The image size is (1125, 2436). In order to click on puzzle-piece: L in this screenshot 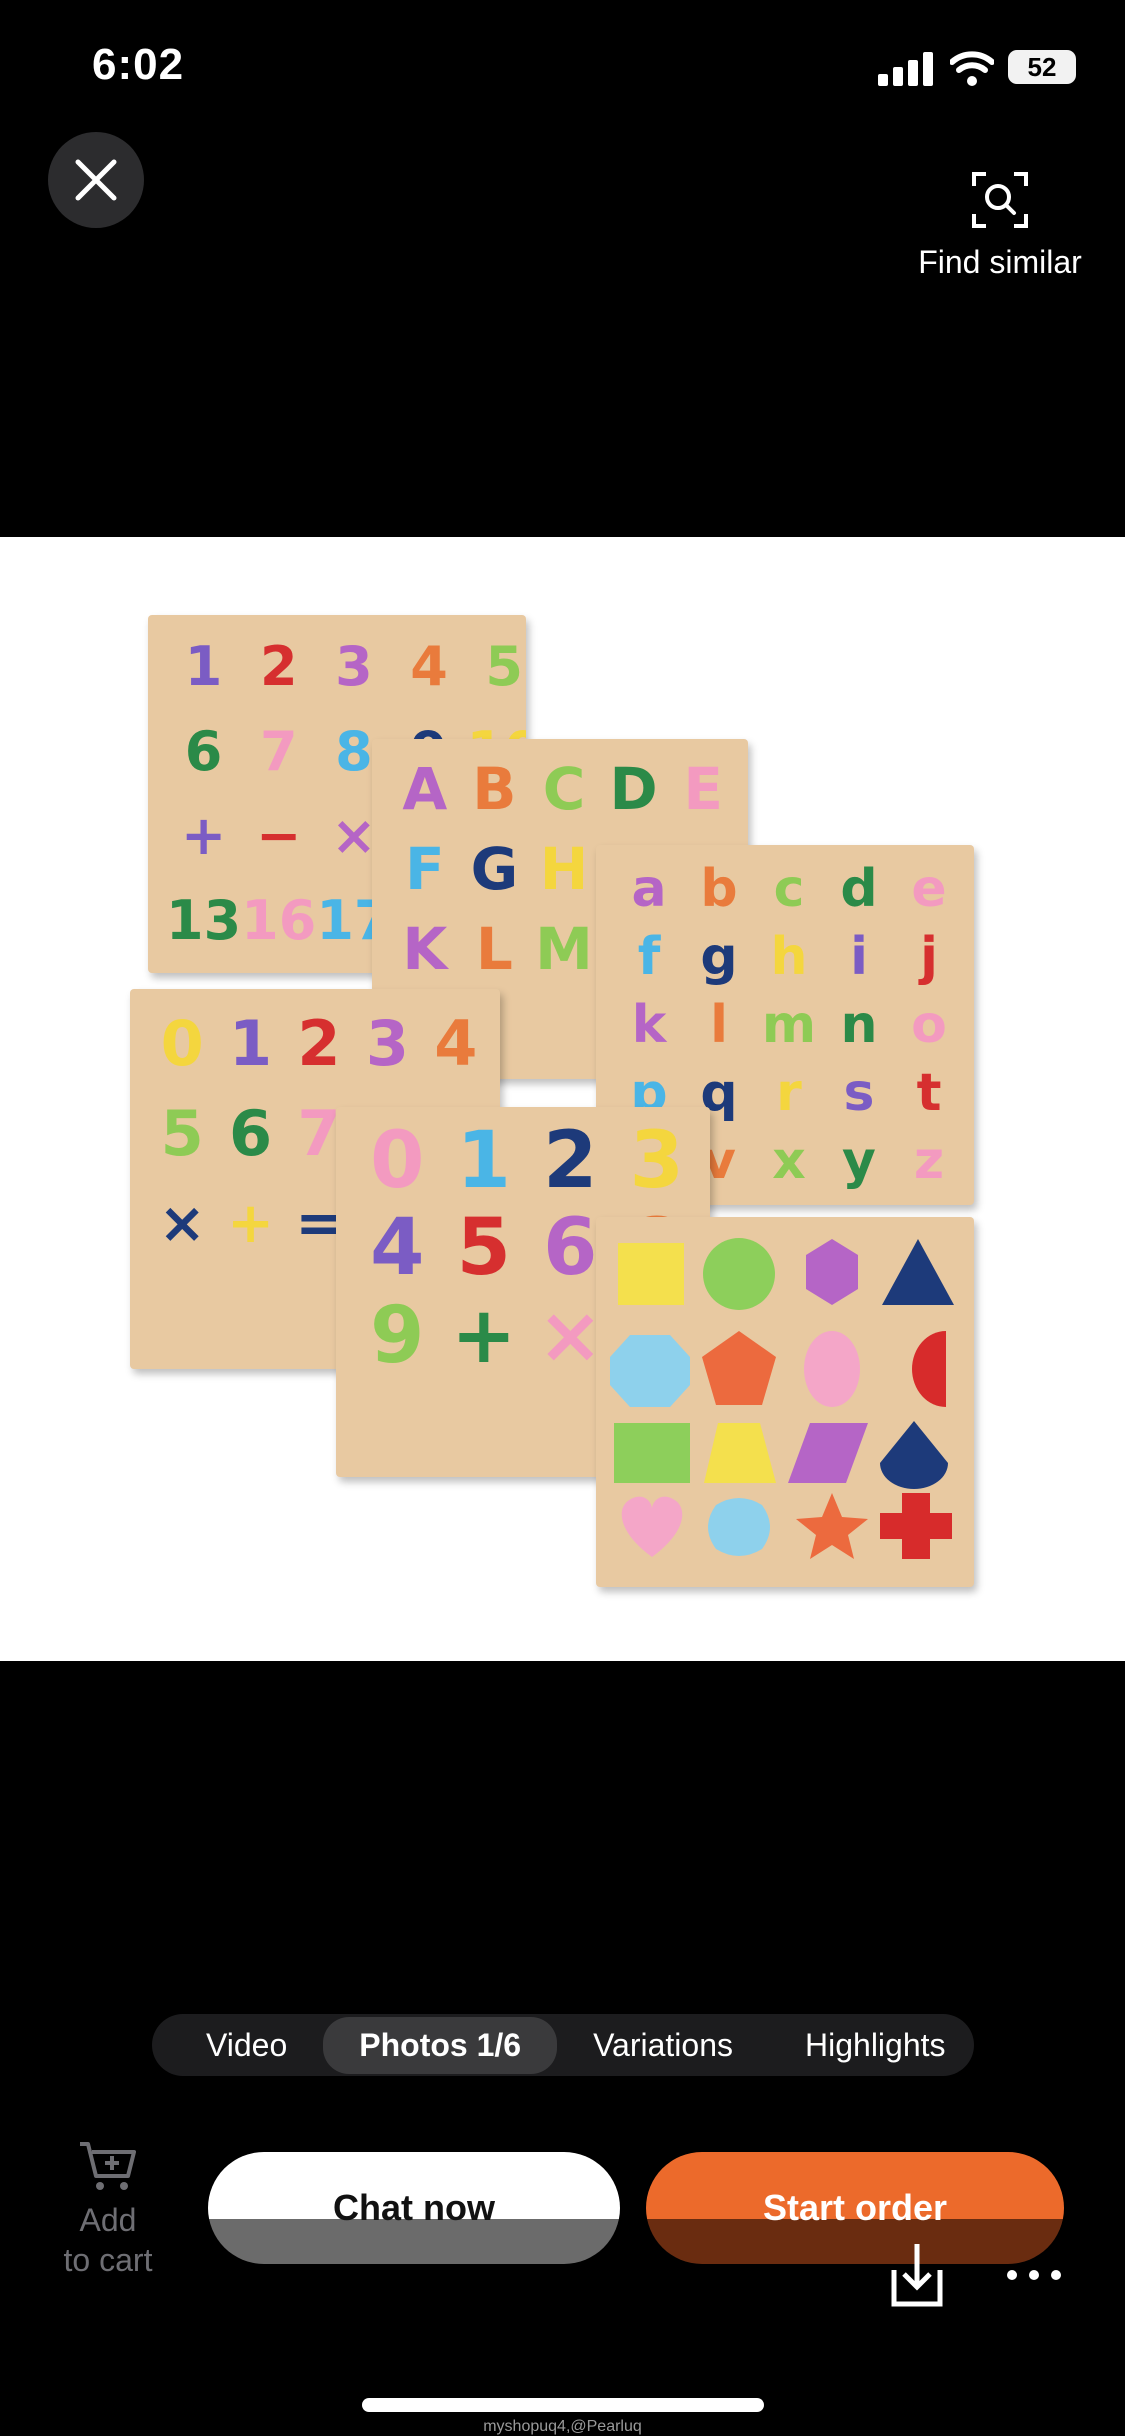, I will do `click(494, 949)`.